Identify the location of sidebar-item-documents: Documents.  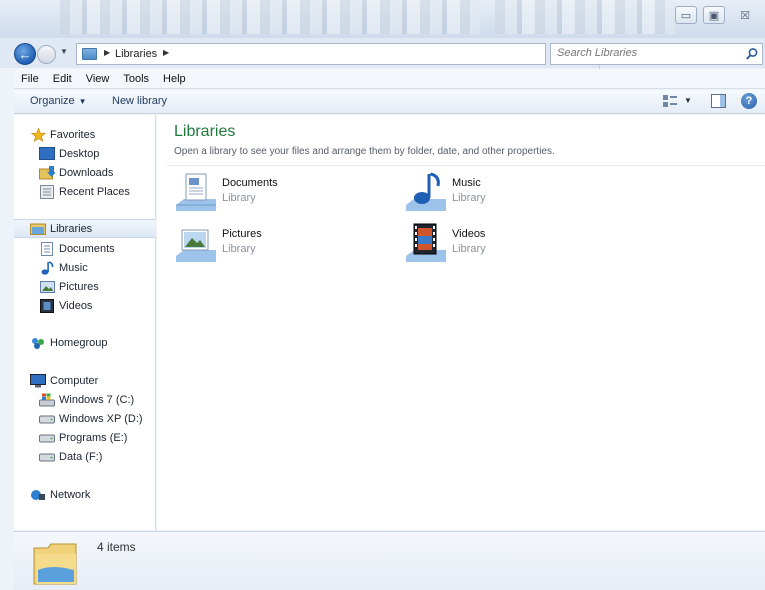
(85, 248).